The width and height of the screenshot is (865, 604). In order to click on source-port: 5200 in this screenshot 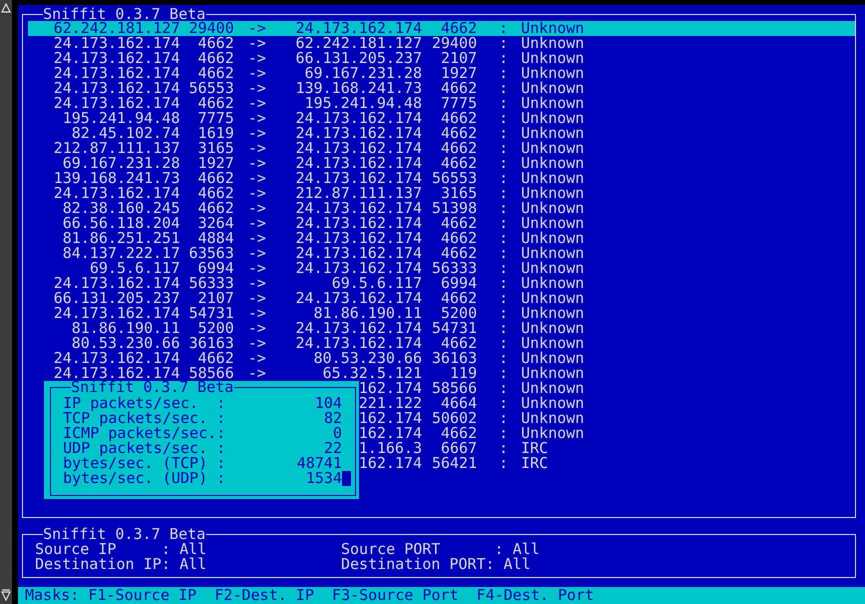, I will do `click(216, 328)`.